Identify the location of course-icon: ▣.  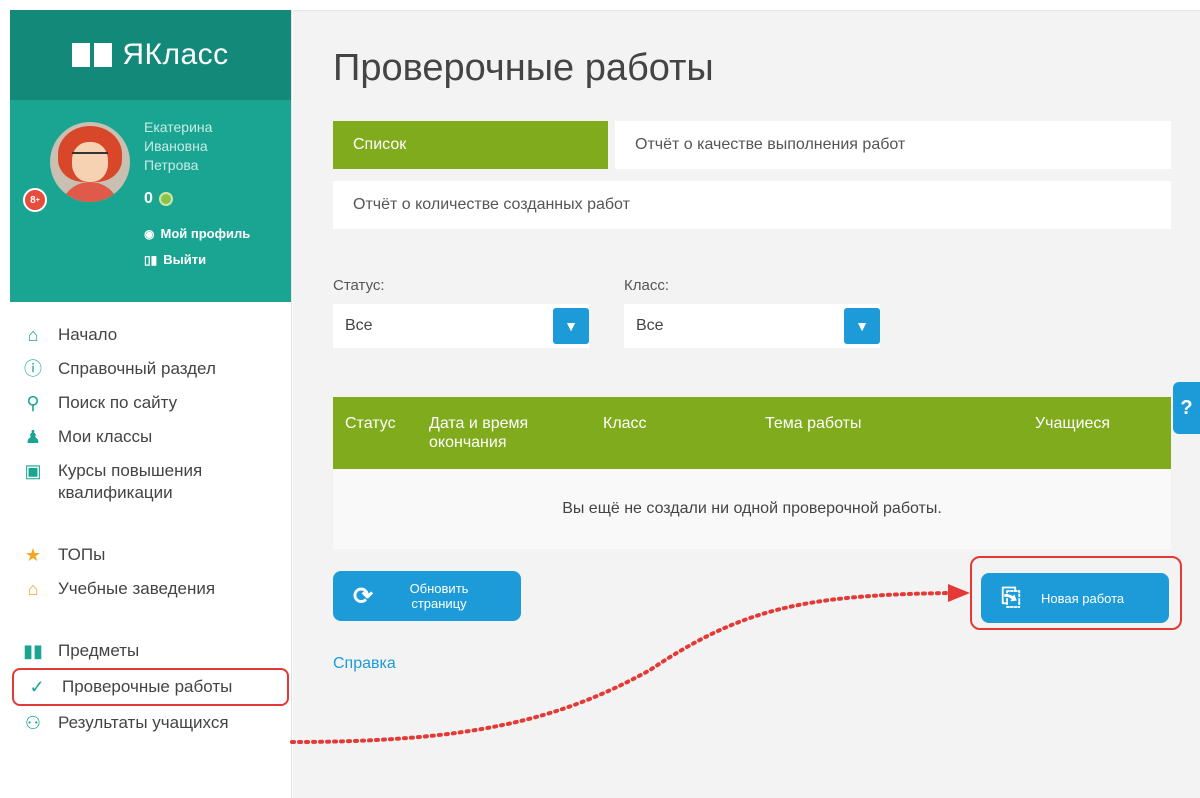
(33, 471).